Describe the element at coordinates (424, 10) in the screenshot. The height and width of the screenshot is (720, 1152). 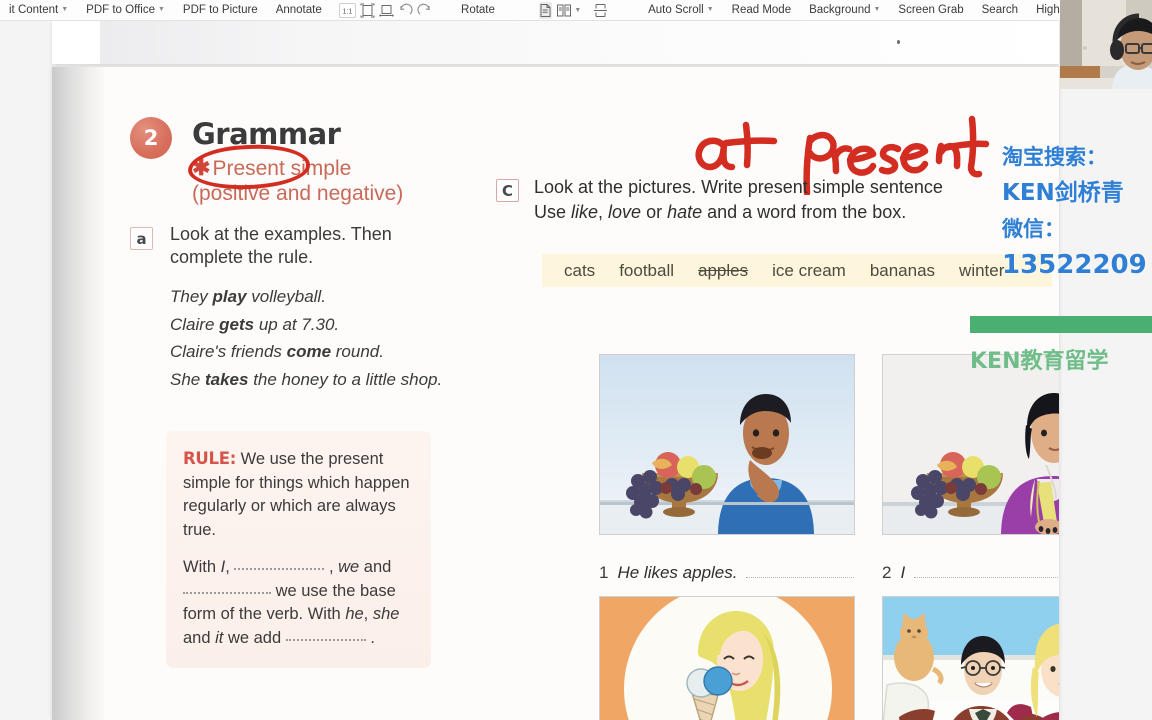
I see `rotate-right-icon` at that location.